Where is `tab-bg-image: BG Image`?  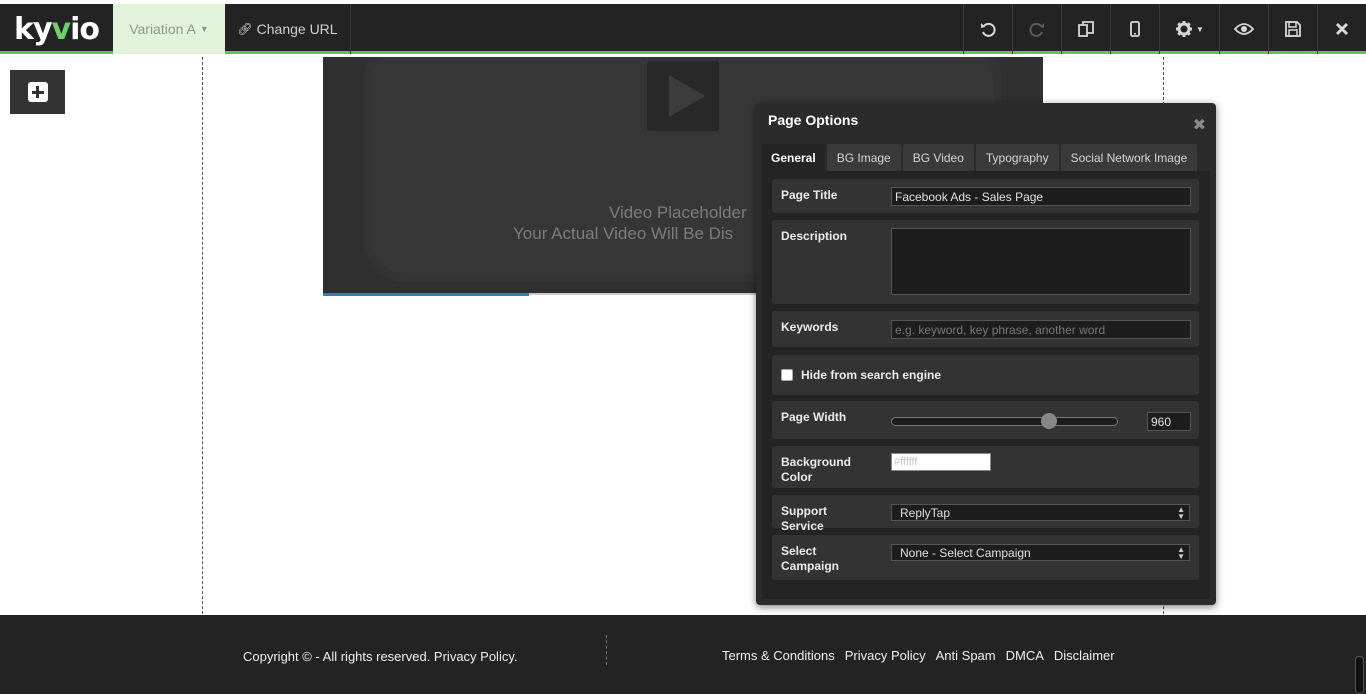
tab-bg-image: BG Image is located at coordinates (863, 157).